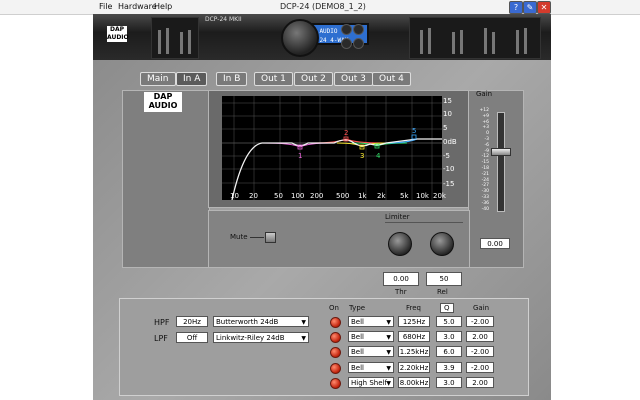 This screenshot has width=640, height=400. I want to click on lpf-type-select: Linkwitz-Riley 24dB ▼, so click(261, 337).